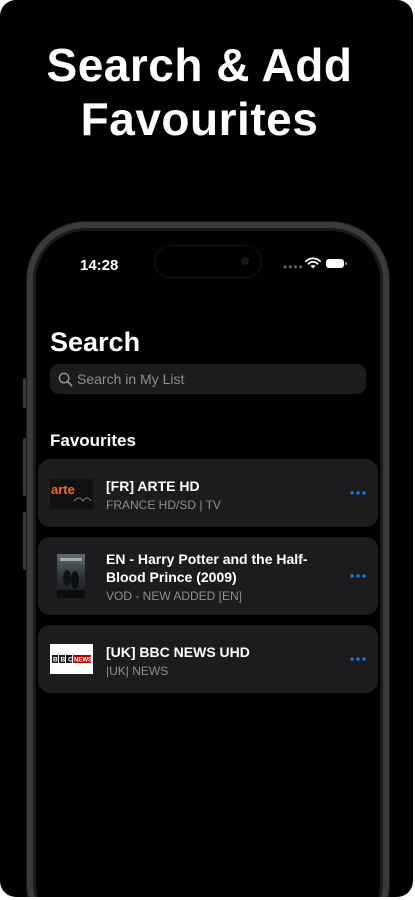 The width and height of the screenshot is (415, 900). Describe the element at coordinates (199, 65) in the screenshot. I see `headline-line-1: Search & Add` at that location.